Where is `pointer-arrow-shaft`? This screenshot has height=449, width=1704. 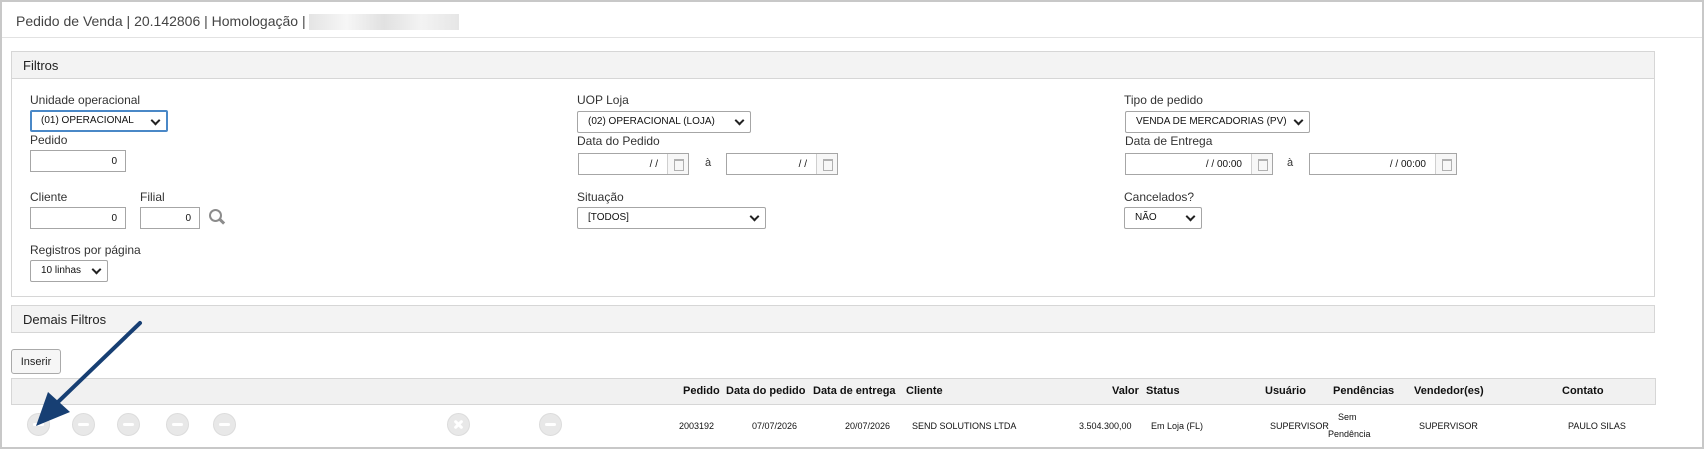
pointer-arrow-shaft is located at coordinates (99, 362).